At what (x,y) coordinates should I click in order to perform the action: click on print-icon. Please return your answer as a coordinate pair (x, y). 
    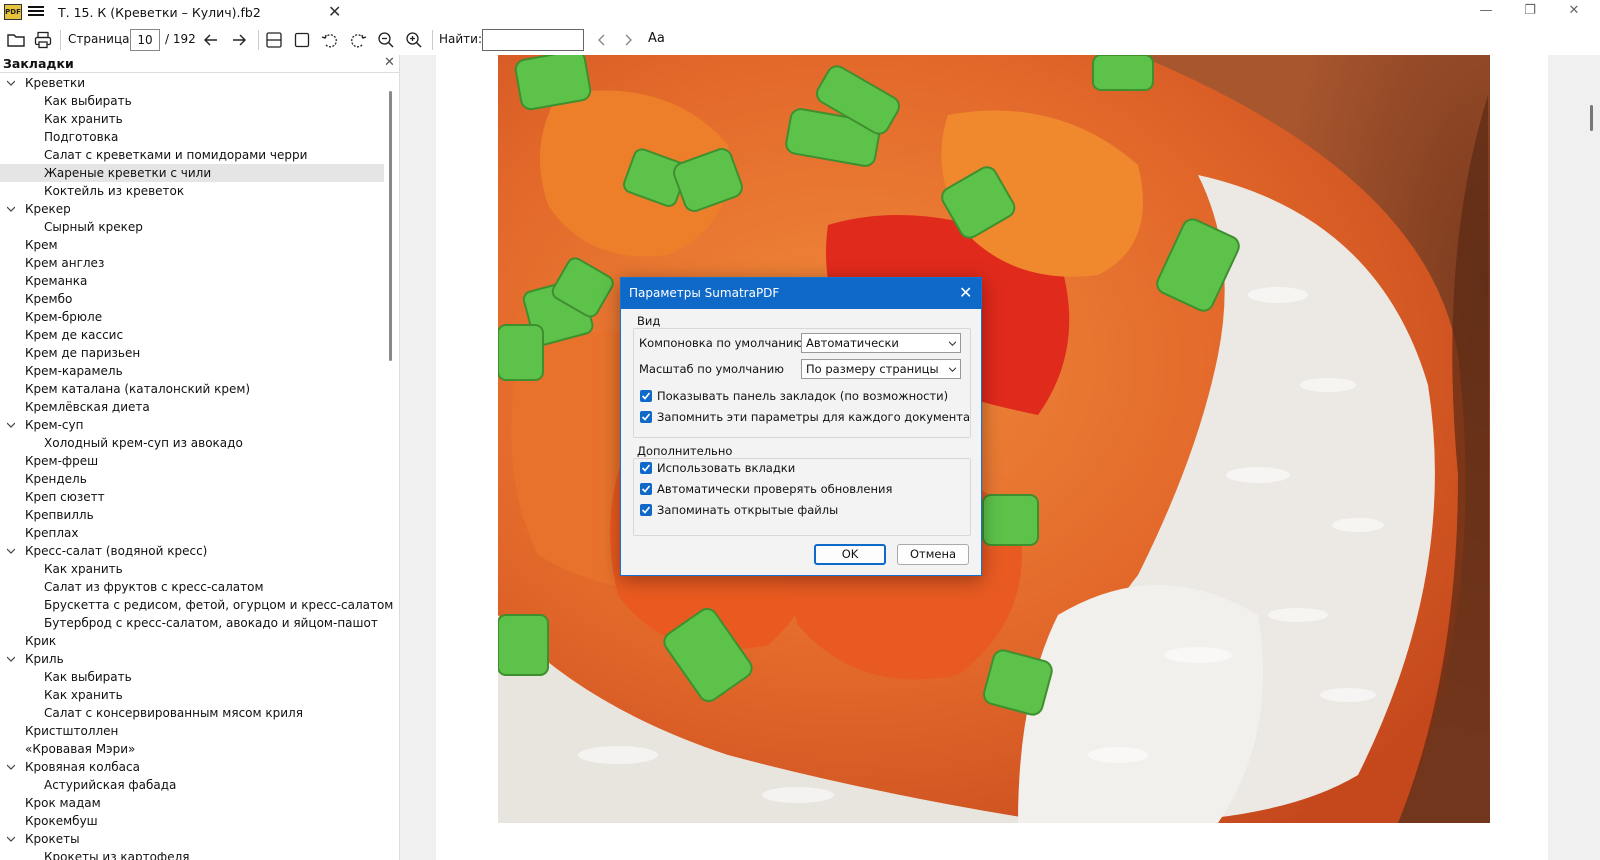
    Looking at the image, I should click on (43, 40).